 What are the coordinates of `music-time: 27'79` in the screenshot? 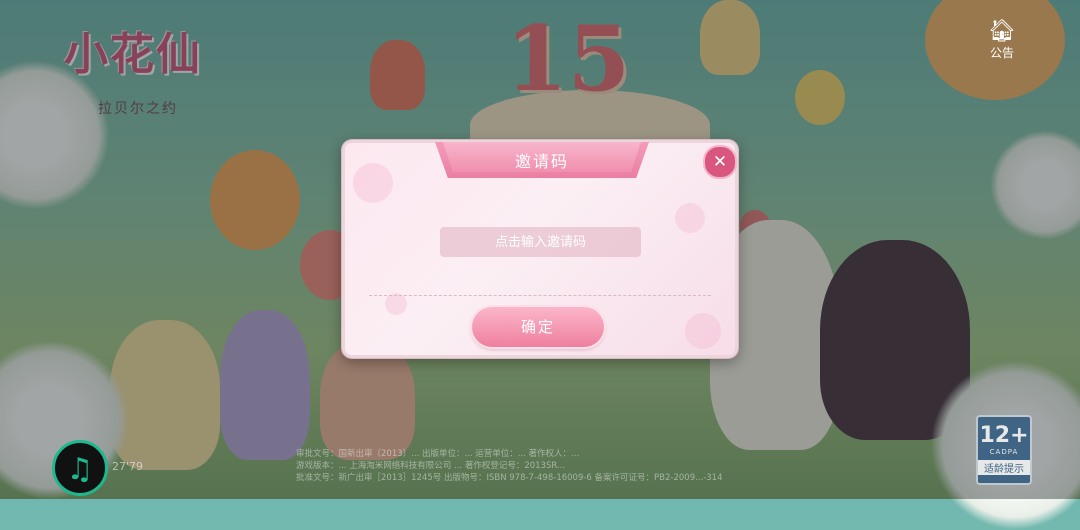 It's located at (128, 466).